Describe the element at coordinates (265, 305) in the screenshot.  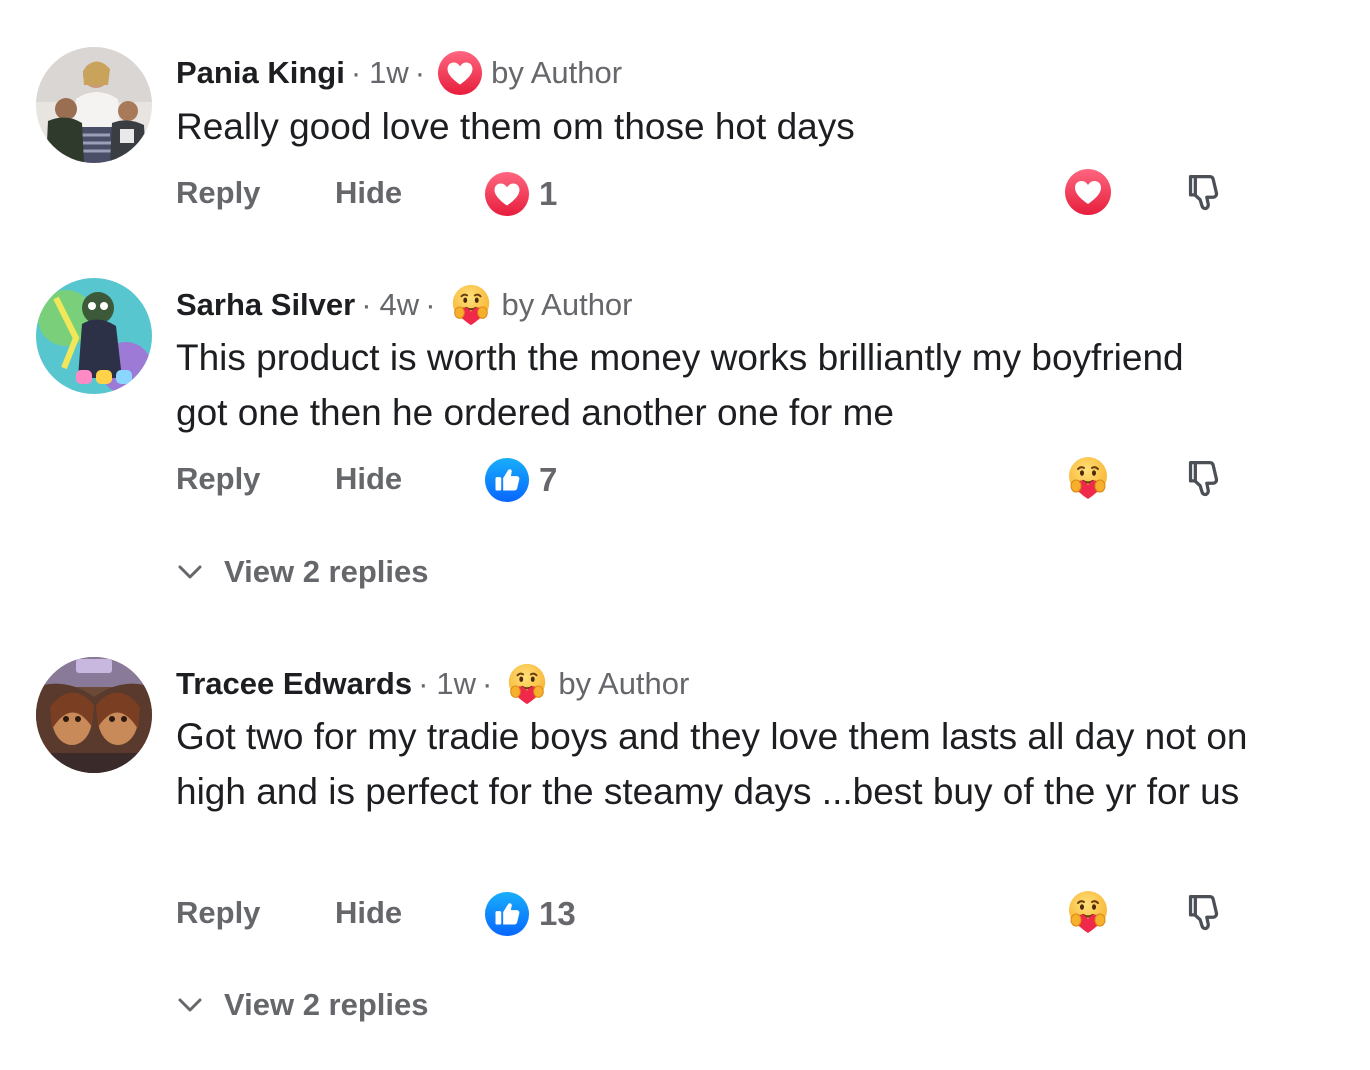
I see `author-name: Sarha Silver` at that location.